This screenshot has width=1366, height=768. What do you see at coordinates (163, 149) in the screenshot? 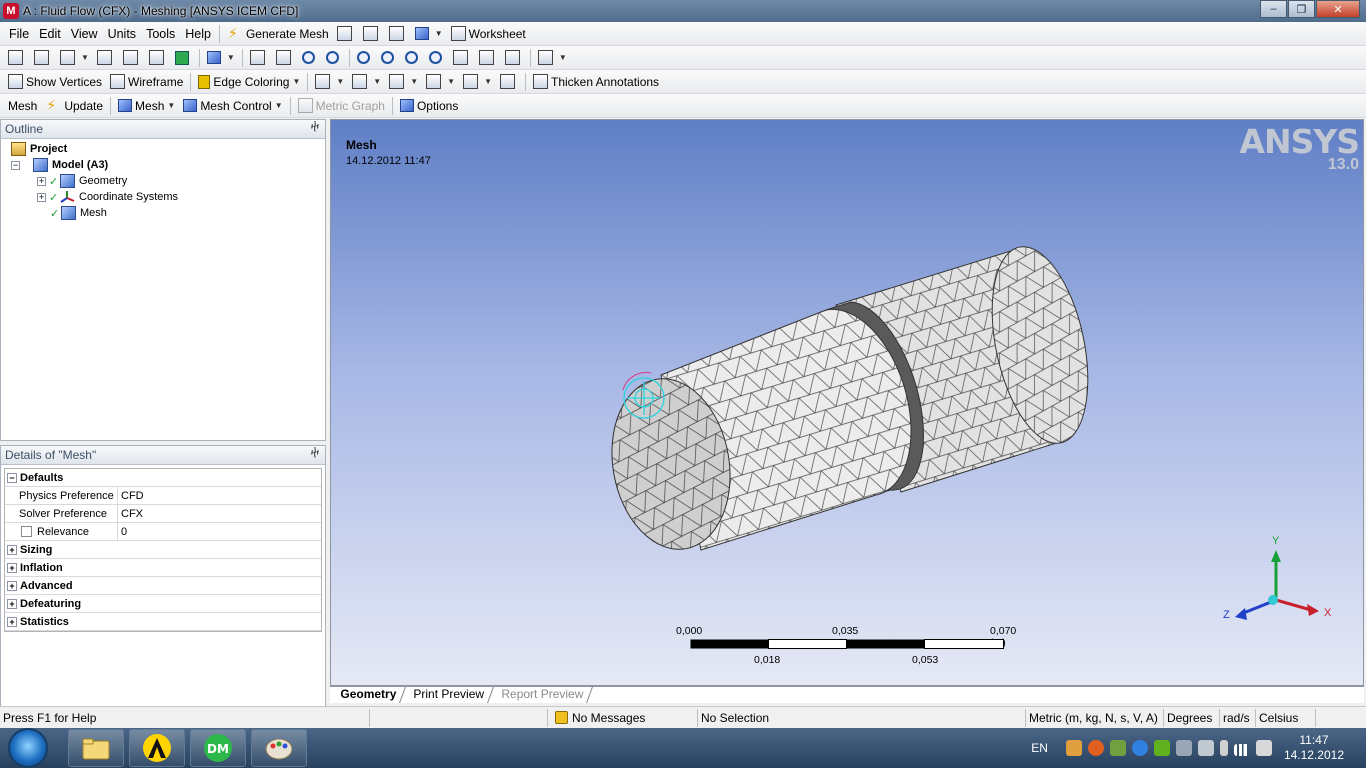
I see `tree-item-project: Project` at bounding box center [163, 149].